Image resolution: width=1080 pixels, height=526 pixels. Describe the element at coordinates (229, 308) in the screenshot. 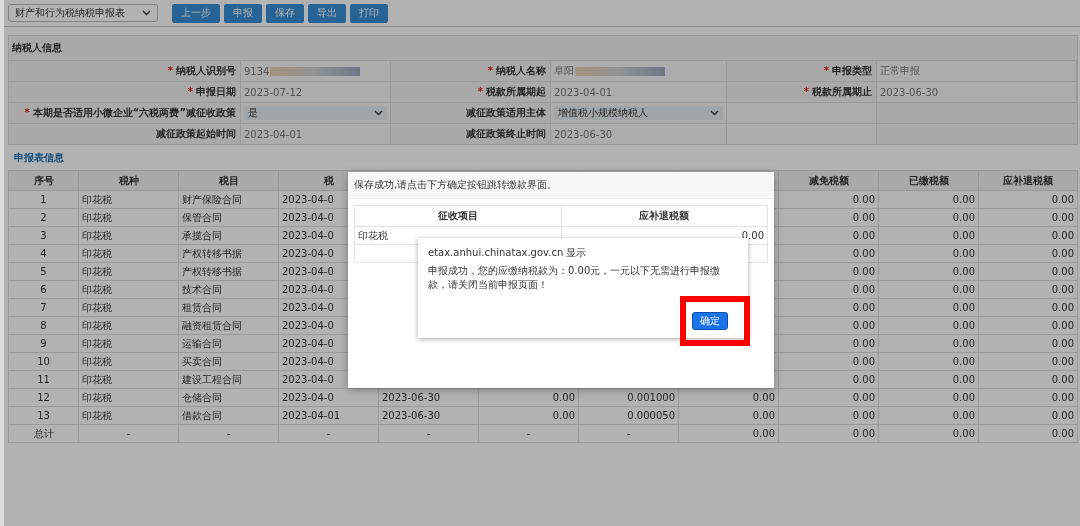

I see `table-cell: 租赁合同` at that location.